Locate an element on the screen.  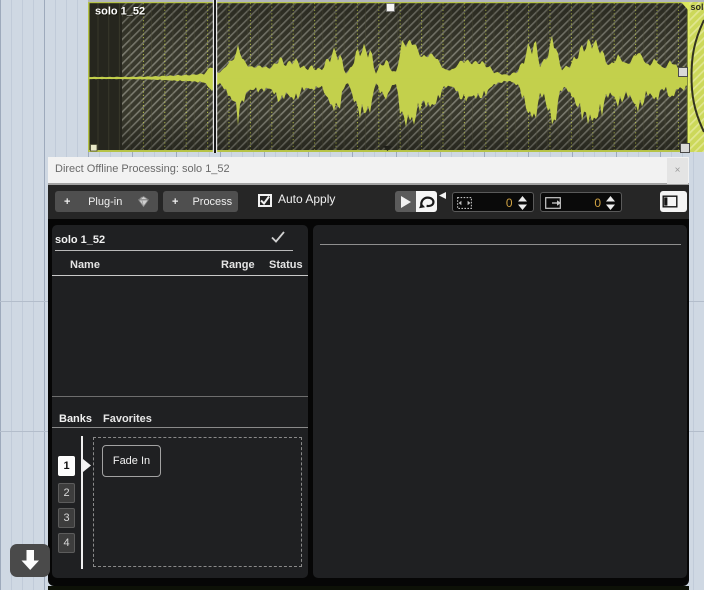
svg-text: sol is located at coordinates (697, 7).